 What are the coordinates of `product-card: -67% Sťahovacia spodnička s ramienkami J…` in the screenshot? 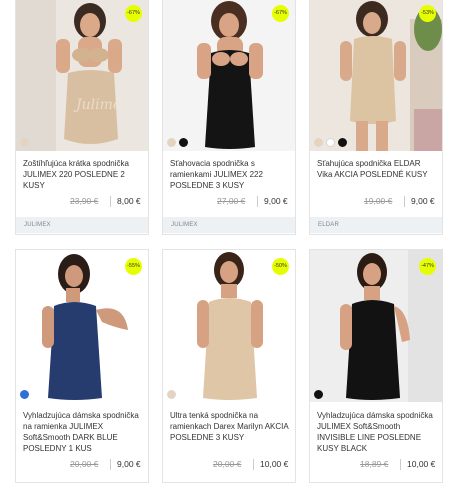 It's located at (229, 117).